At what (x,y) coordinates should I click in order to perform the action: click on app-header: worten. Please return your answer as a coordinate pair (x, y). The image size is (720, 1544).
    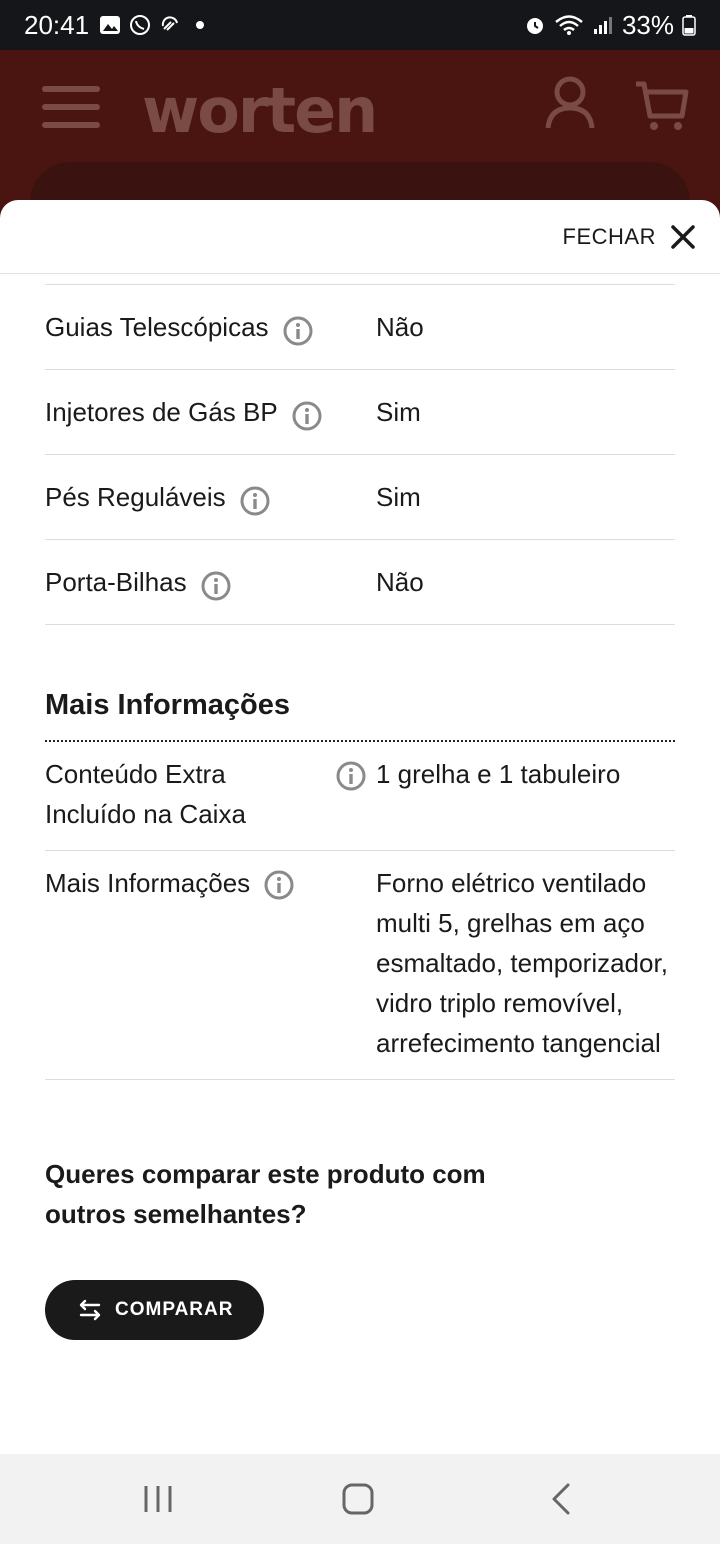
    Looking at the image, I should click on (360, 146).